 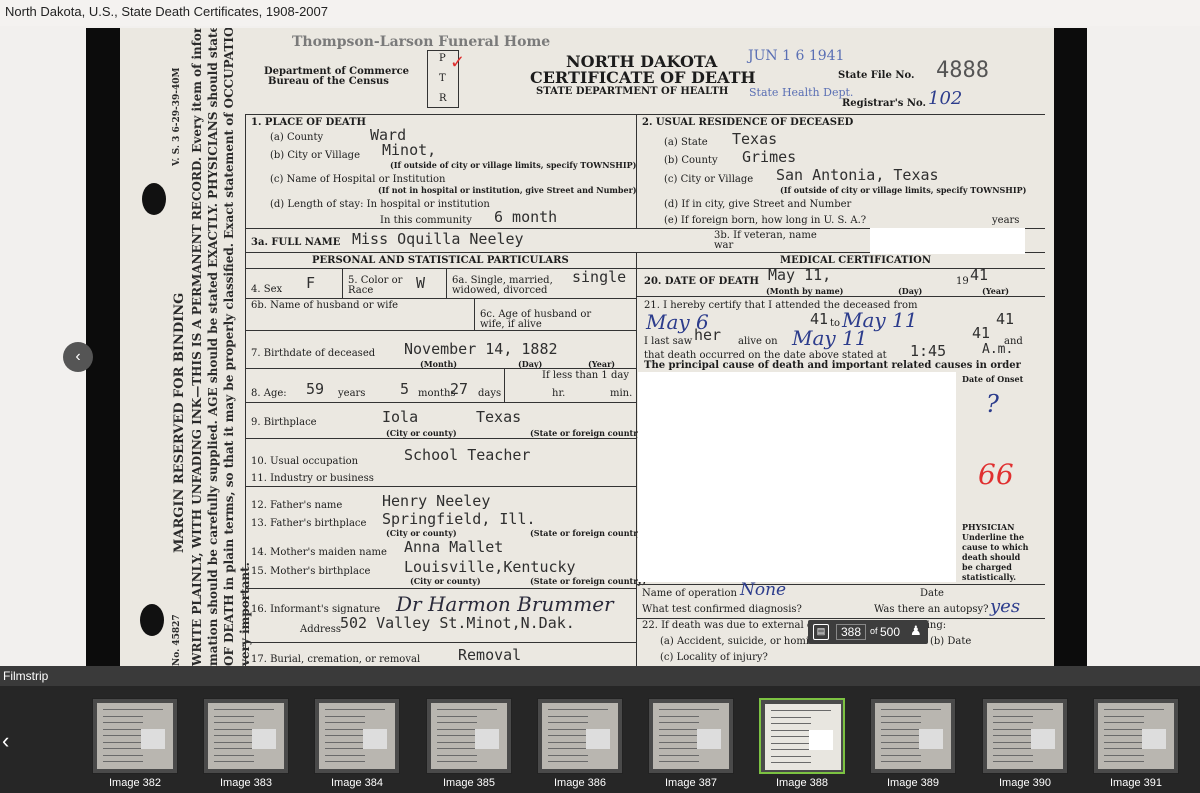 I want to click on operation-value: None, so click(x=763, y=590).